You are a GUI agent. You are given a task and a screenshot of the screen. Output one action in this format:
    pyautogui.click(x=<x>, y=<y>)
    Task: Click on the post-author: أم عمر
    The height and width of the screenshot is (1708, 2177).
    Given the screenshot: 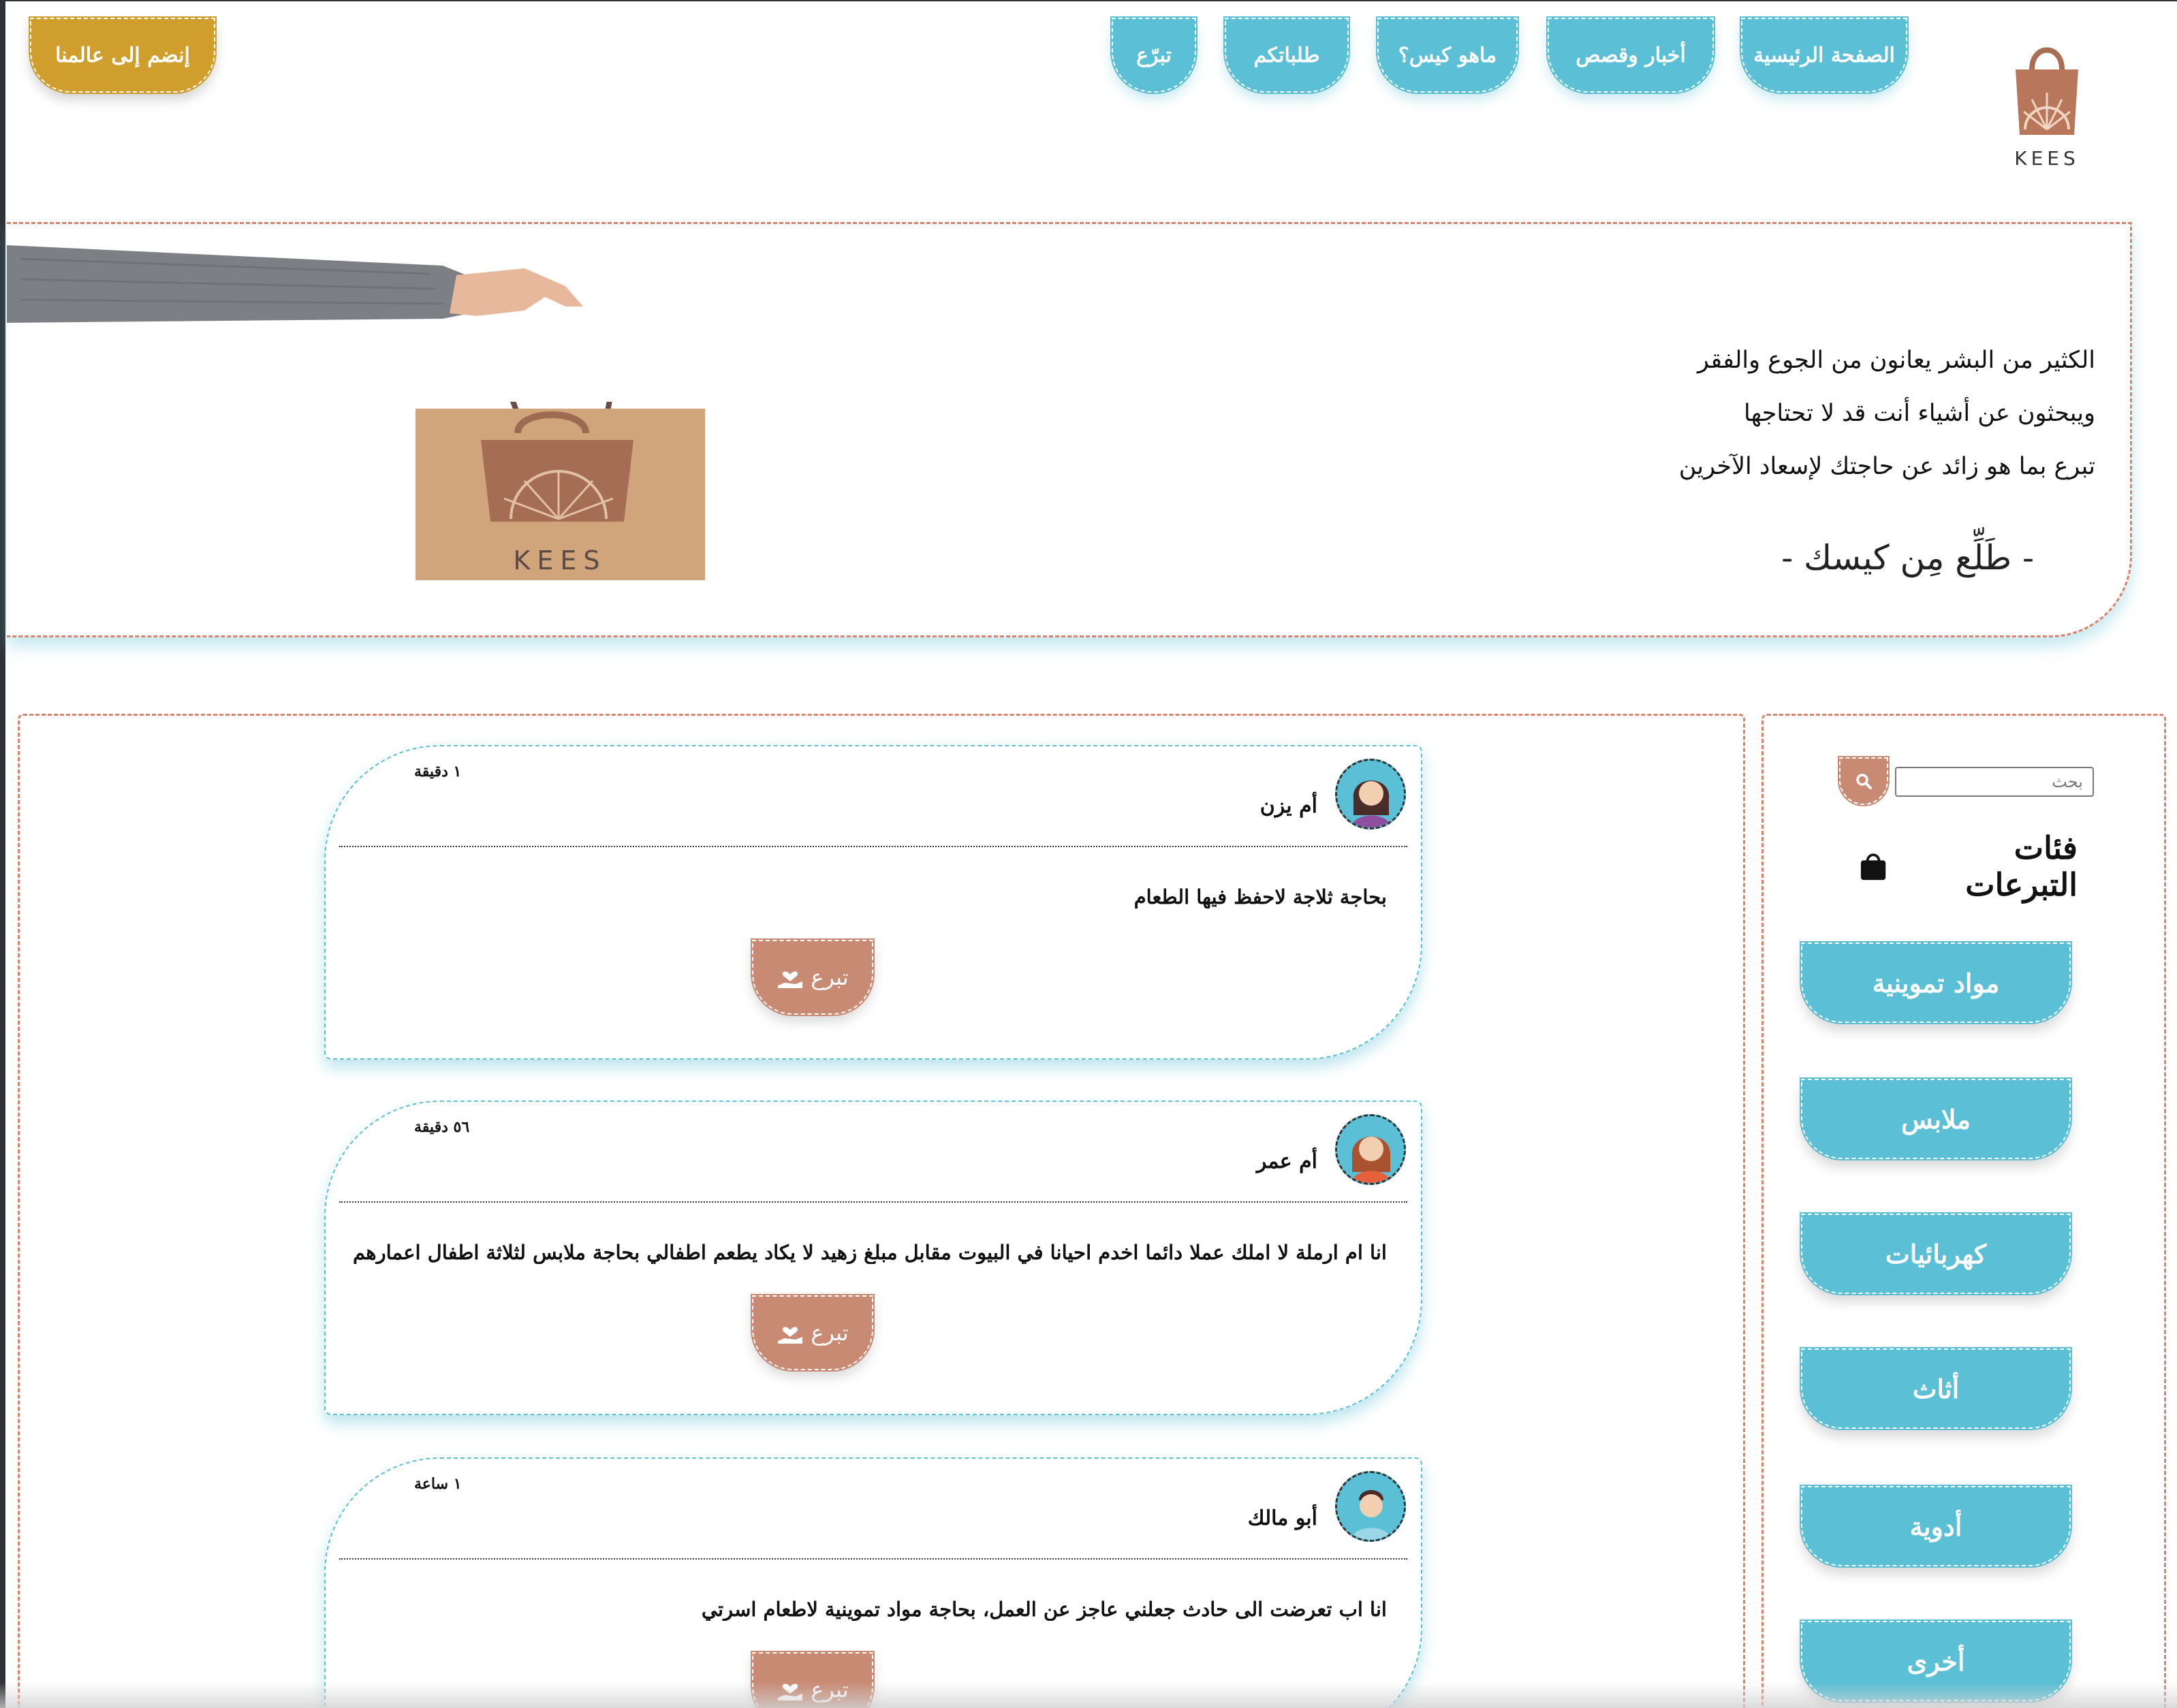 What is the action you would take?
    pyautogui.click(x=1286, y=1162)
    